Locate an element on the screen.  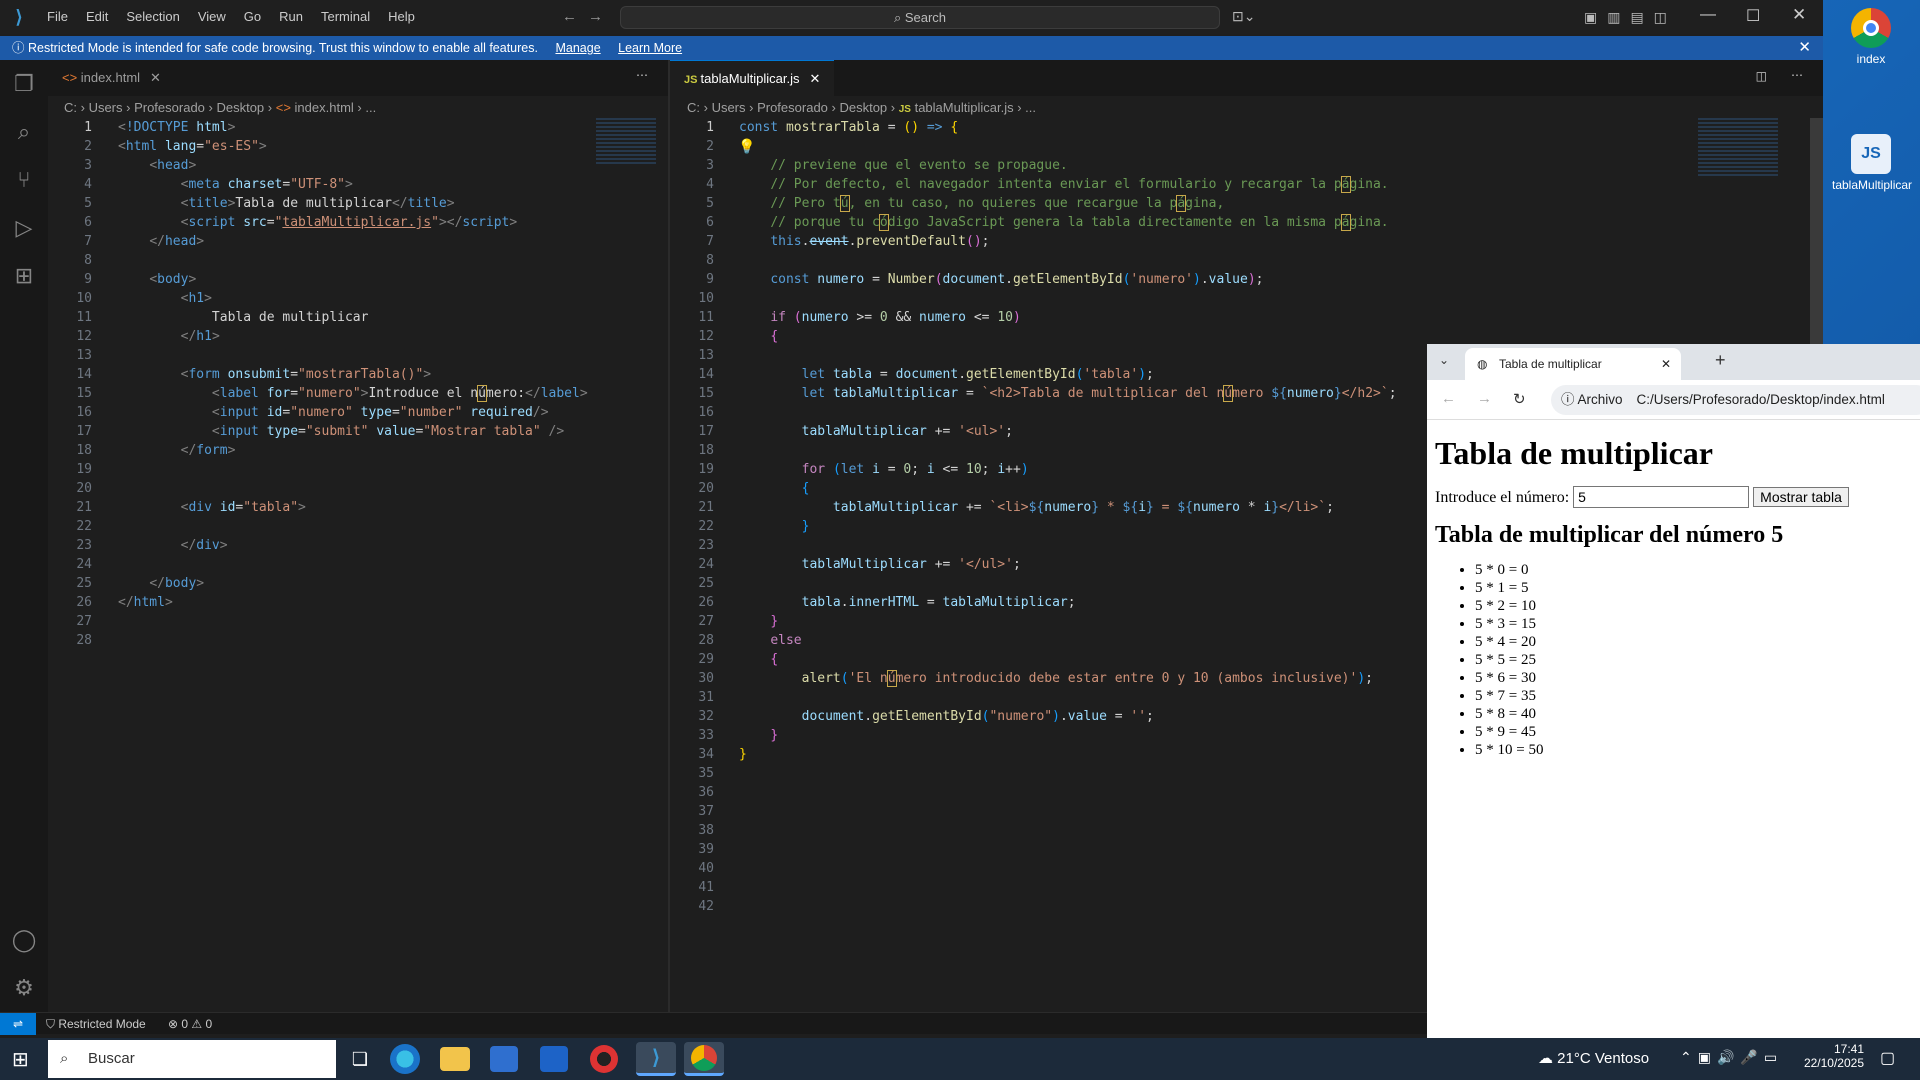
info-icon: ⓘ is located at coordinates (20, 48).